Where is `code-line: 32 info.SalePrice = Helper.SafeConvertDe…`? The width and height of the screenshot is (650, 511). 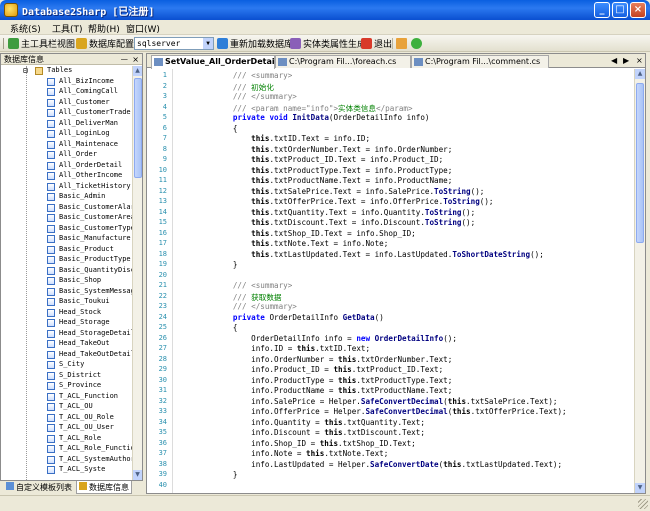 code-line: 32 info.SalePrice = Helper.SafeConvertDe… is located at coordinates (390, 402).